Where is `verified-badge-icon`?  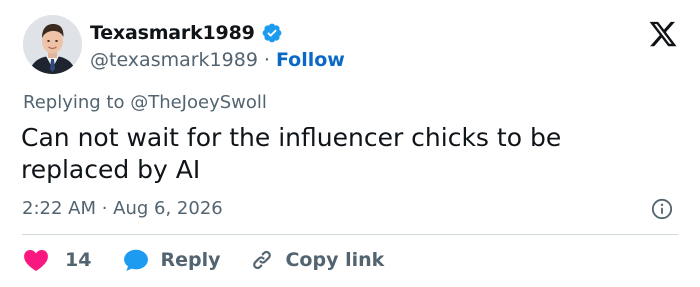
verified-badge-icon is located at coordinates (272, 33).